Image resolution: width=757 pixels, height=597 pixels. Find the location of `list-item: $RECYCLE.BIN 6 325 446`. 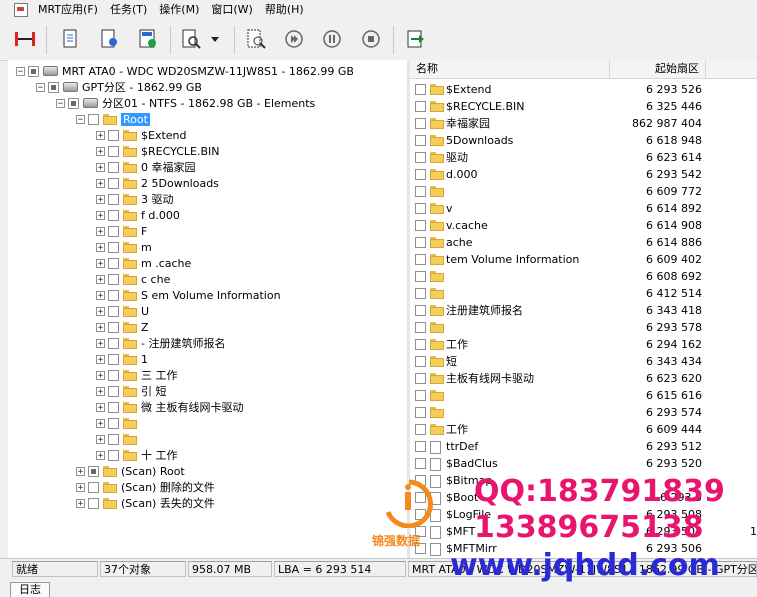

list-item: $RECYCLE.BIN 6 325 446 is located at coordinates (583, 106).